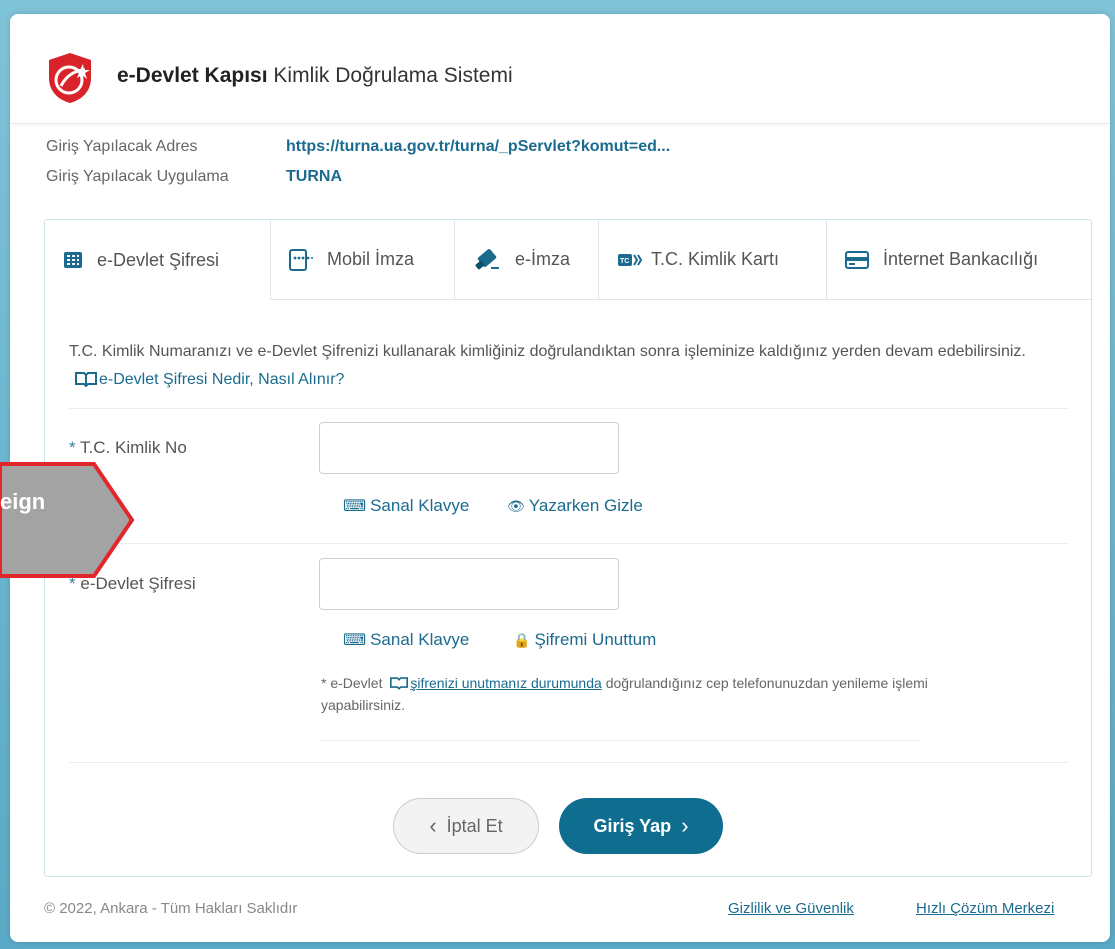 Image resolution: width=1115 pixels, height=949 pixels. What do you see at coordinates (433, 825) in the screenshot?
I see `chevron-left-icon: ‹` at bounding box center [433, 825].